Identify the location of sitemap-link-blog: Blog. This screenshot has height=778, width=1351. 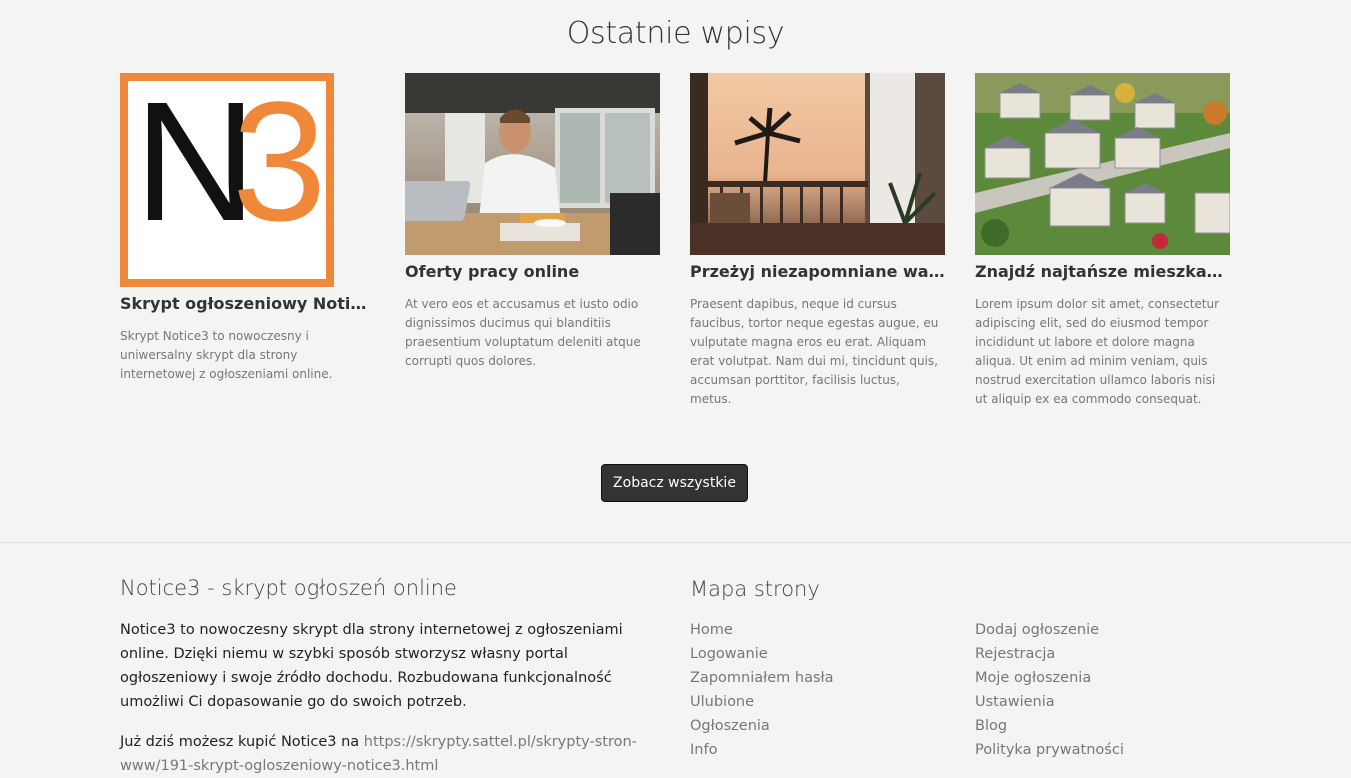
(991, 726).